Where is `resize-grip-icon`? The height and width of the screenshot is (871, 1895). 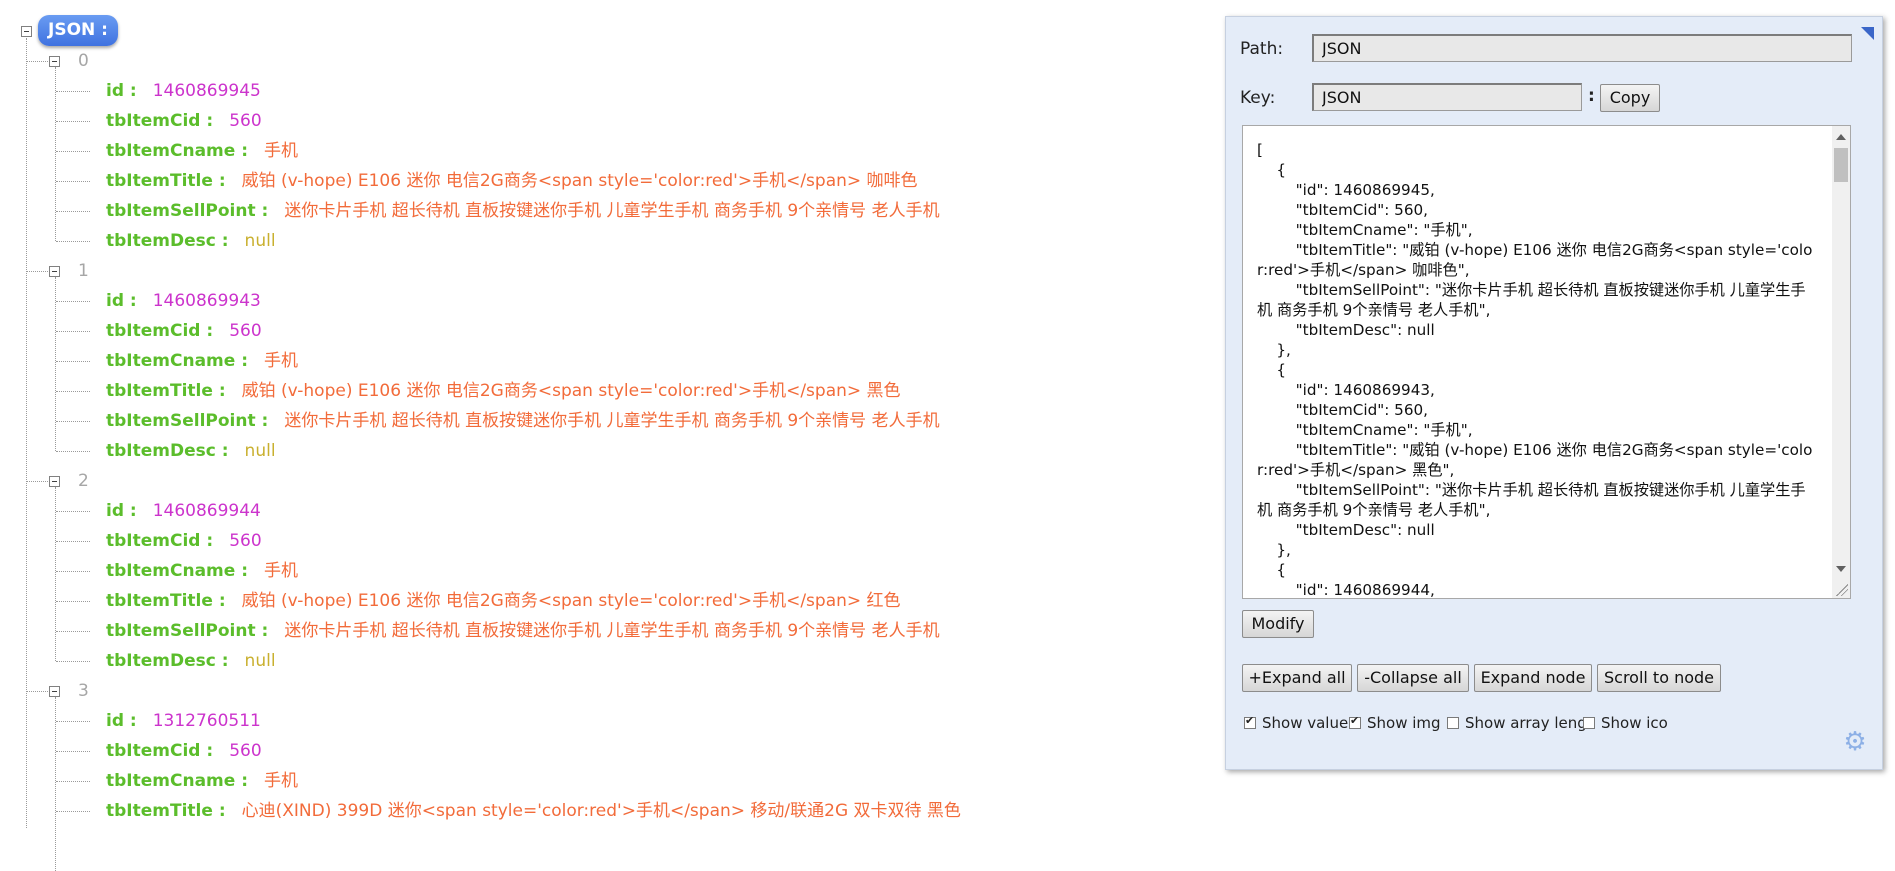
resize-grip-icon is located at coordinates (1842, 590).